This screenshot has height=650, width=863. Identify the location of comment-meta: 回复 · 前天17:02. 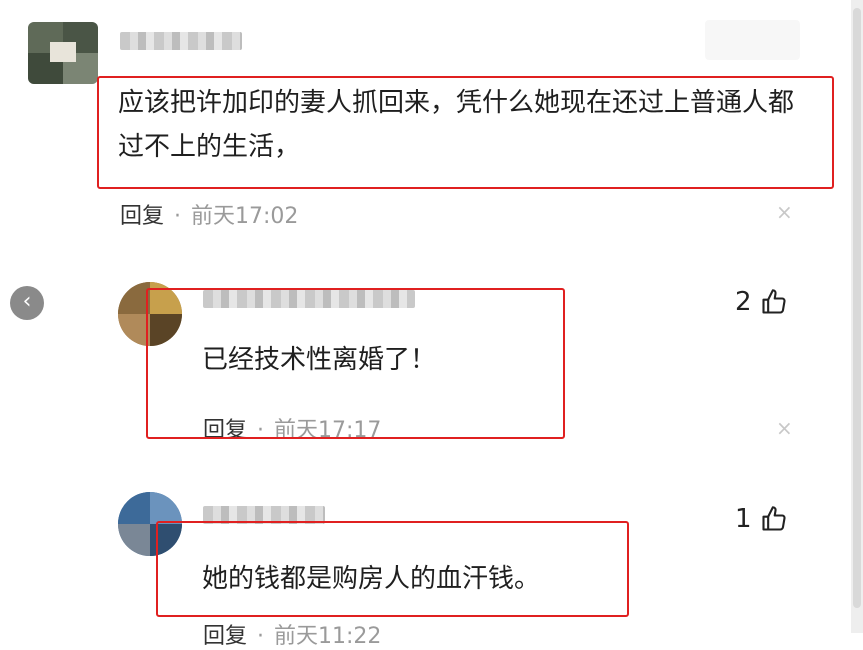
(209, 214).